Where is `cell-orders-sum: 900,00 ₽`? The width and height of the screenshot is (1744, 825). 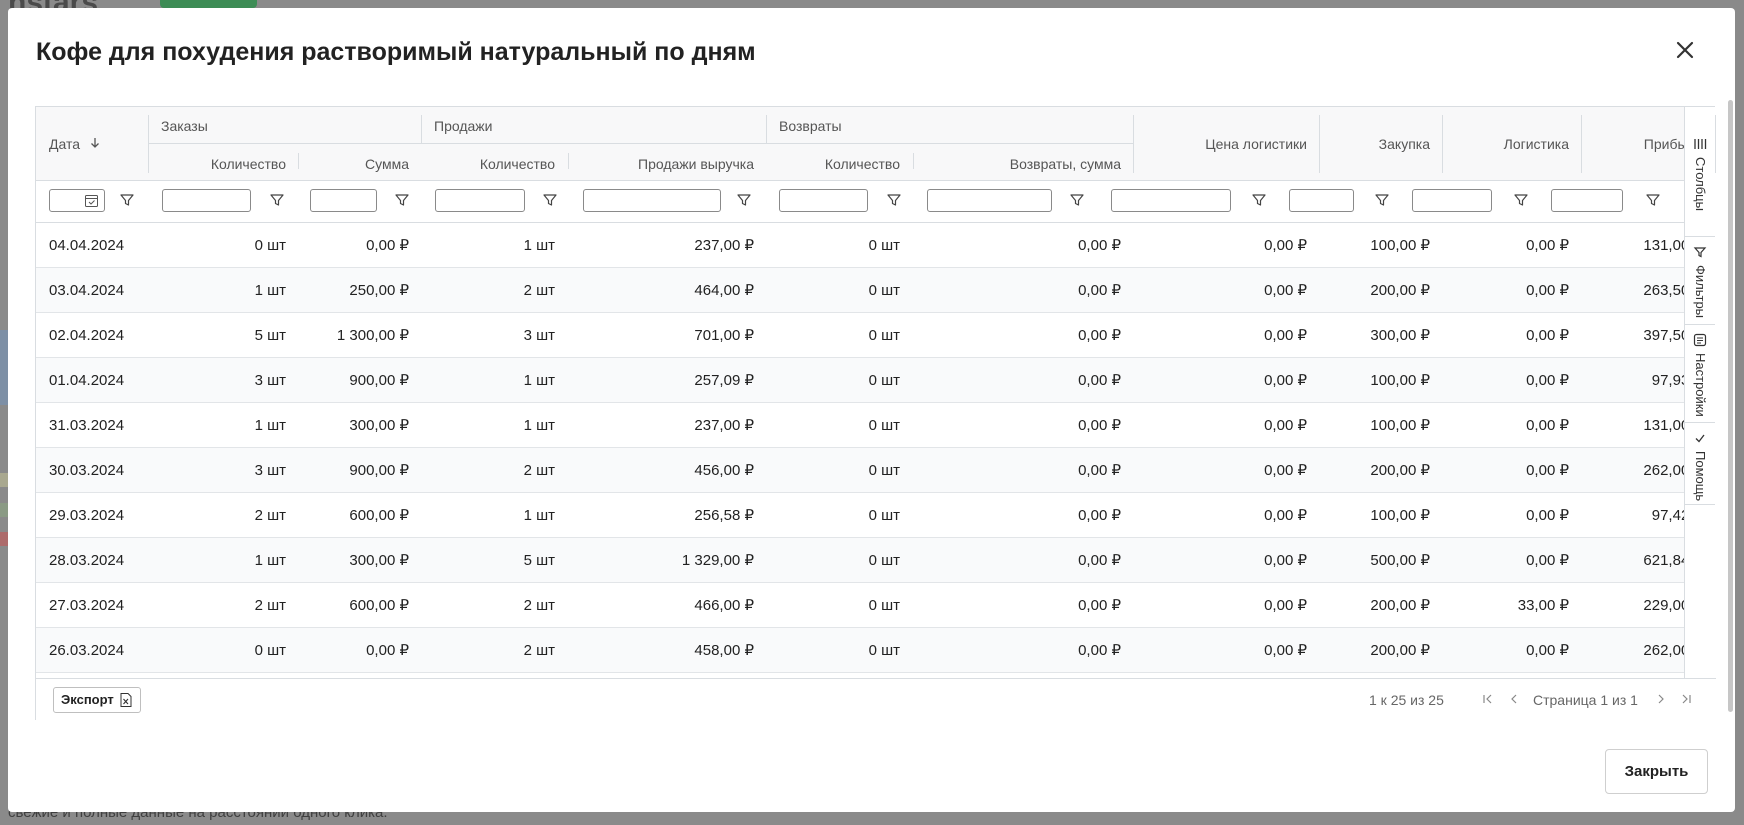 cell-orders-sum: 900,00 ₽ is located at coordinates (379, 470).